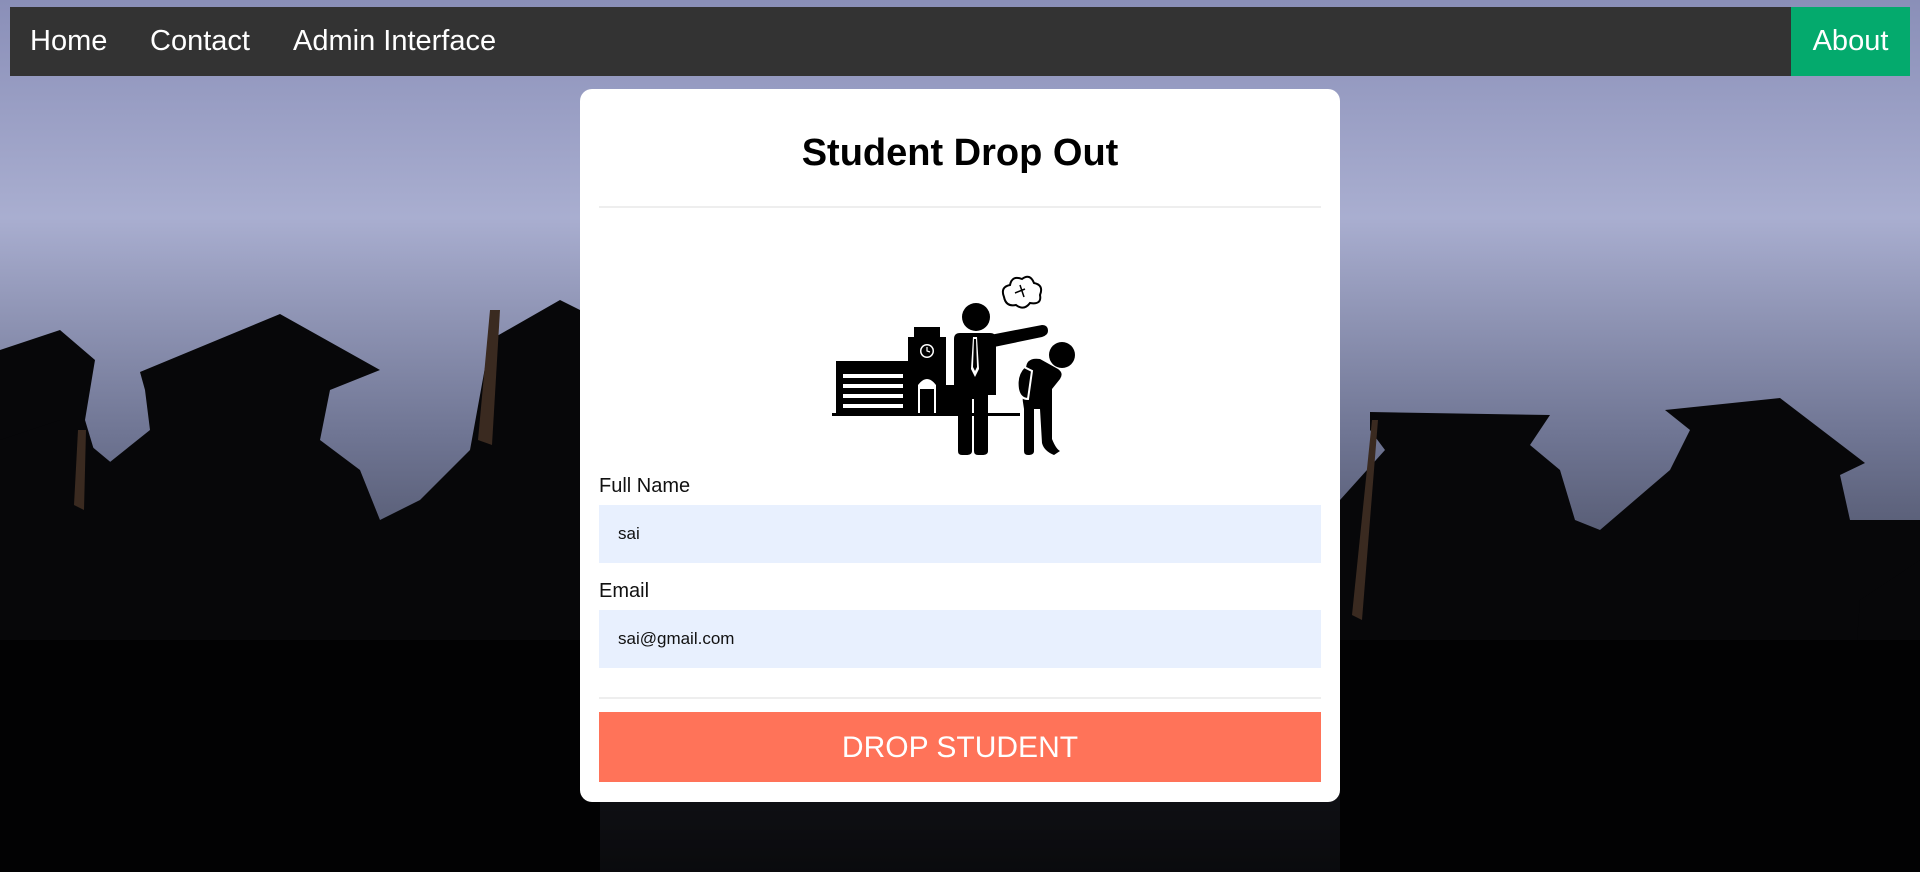 The height and width of the screenshot is (872, 1920). I want to click on top-navbar: Home Contact Admin Interface About, so click(960, 41).